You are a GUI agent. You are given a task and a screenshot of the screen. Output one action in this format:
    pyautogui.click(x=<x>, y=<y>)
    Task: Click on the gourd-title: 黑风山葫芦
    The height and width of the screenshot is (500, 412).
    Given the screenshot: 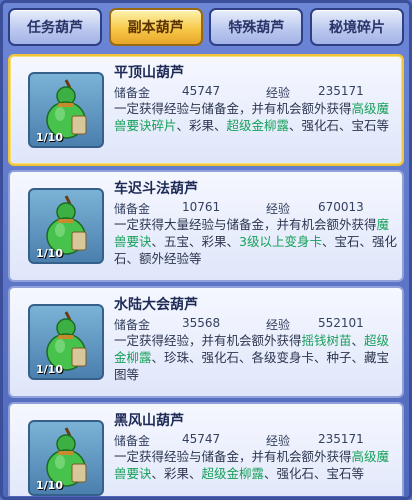 What is the action you would take?
    pyautogui.click(x=149, y=421)
    